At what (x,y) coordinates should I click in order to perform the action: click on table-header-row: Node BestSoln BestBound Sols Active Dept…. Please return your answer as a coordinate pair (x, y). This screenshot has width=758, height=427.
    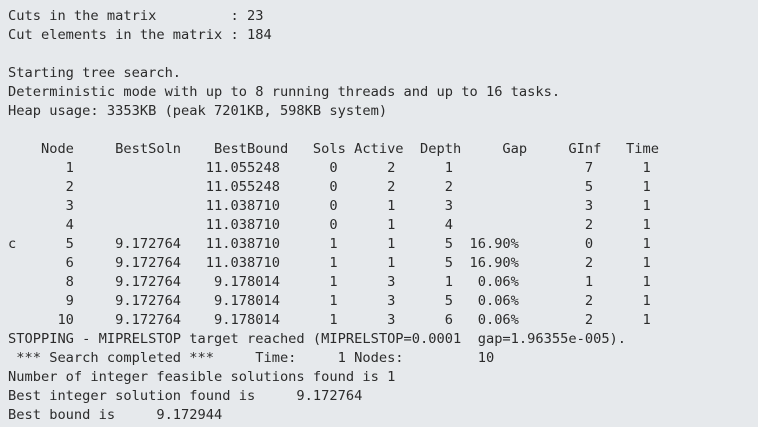
    Looking at the image, I should click on (334, 149).